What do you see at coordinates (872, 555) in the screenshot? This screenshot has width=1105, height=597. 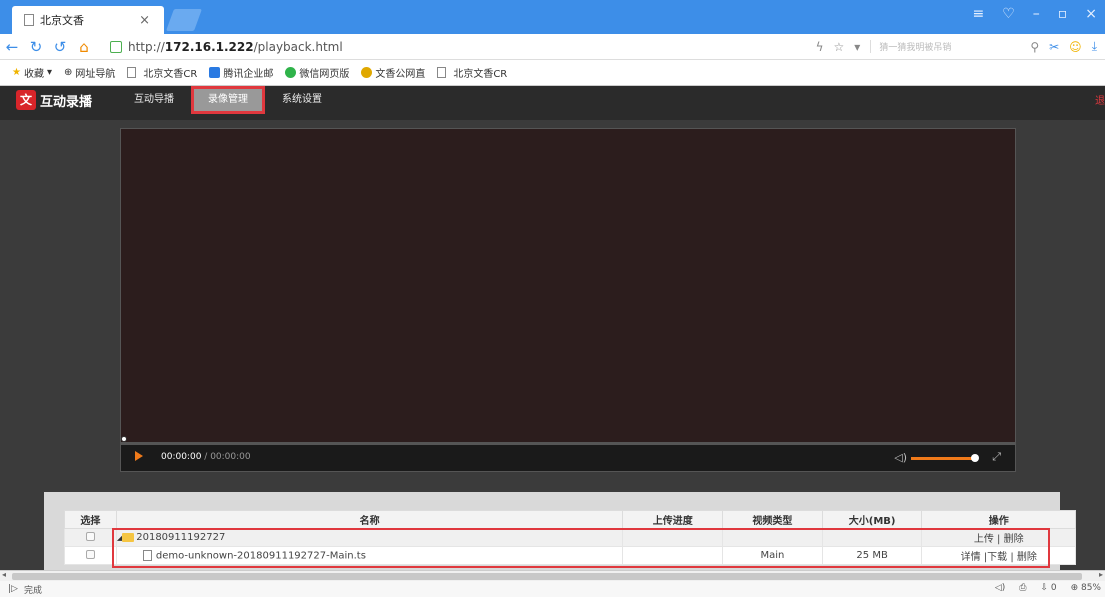 I see `row-size-cell: 25 MB` at bounding box center [872, 555].